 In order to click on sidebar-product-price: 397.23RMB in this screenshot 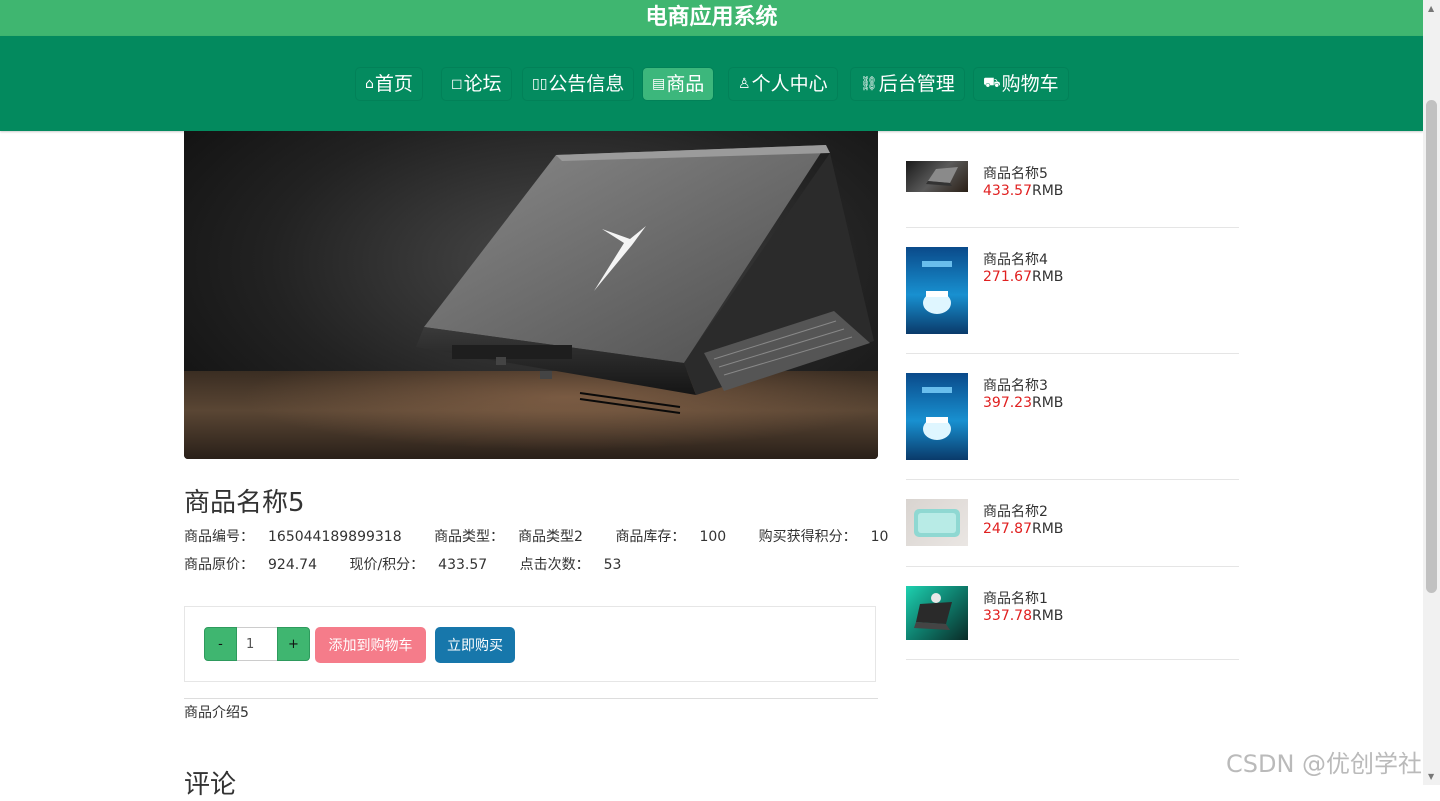, I will do `click(1023, 403)`.